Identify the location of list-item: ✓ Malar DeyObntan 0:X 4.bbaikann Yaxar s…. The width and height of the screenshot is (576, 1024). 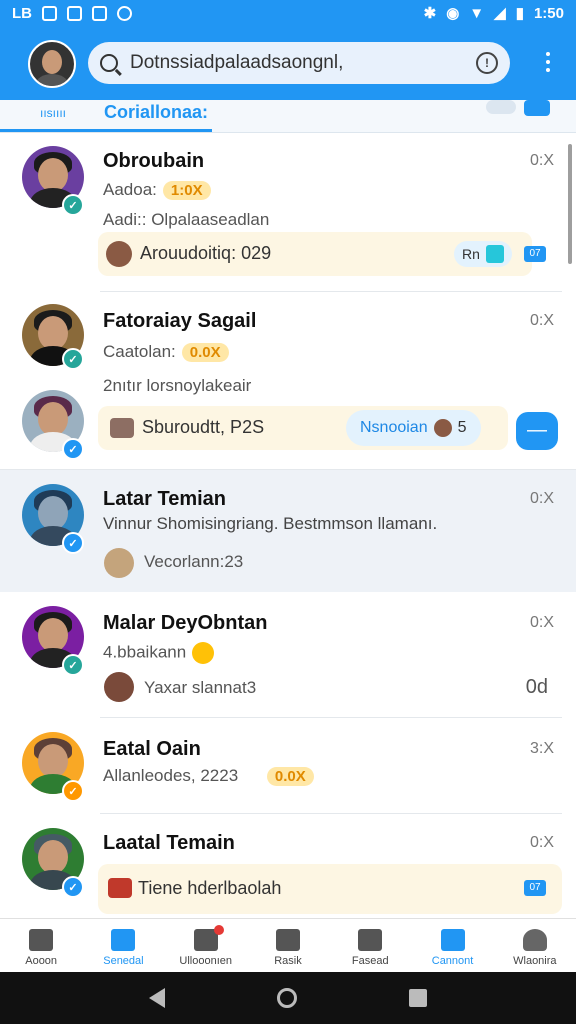
(288, 655).